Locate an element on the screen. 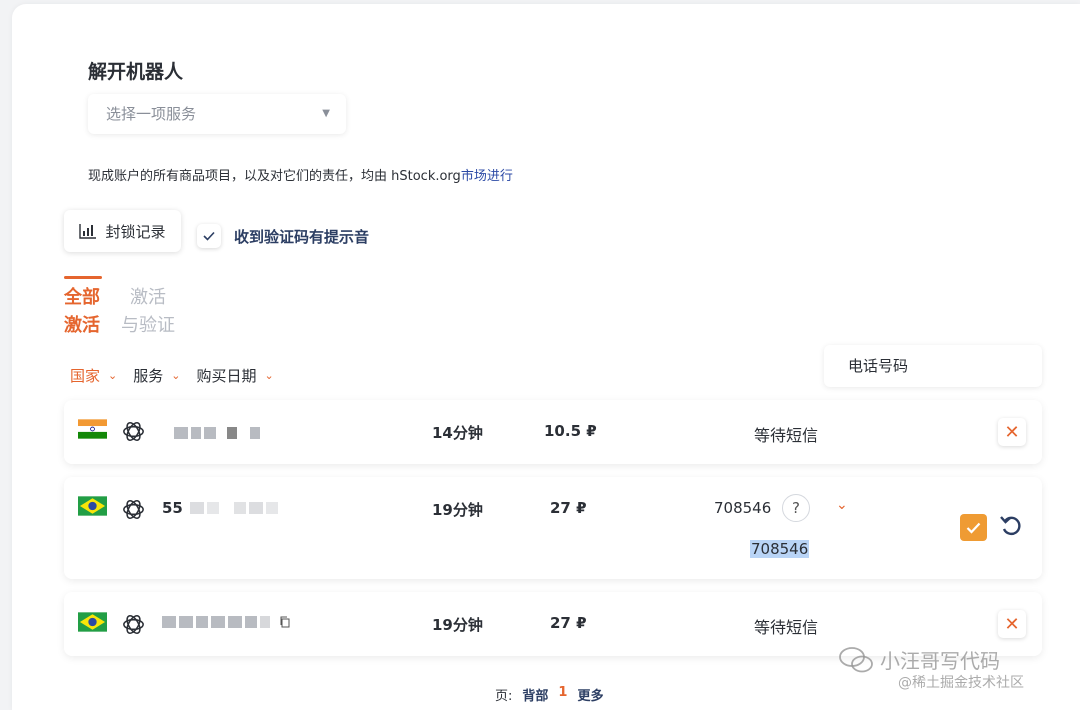  phone-prefix: 55 is located at coordinates (172, 508).